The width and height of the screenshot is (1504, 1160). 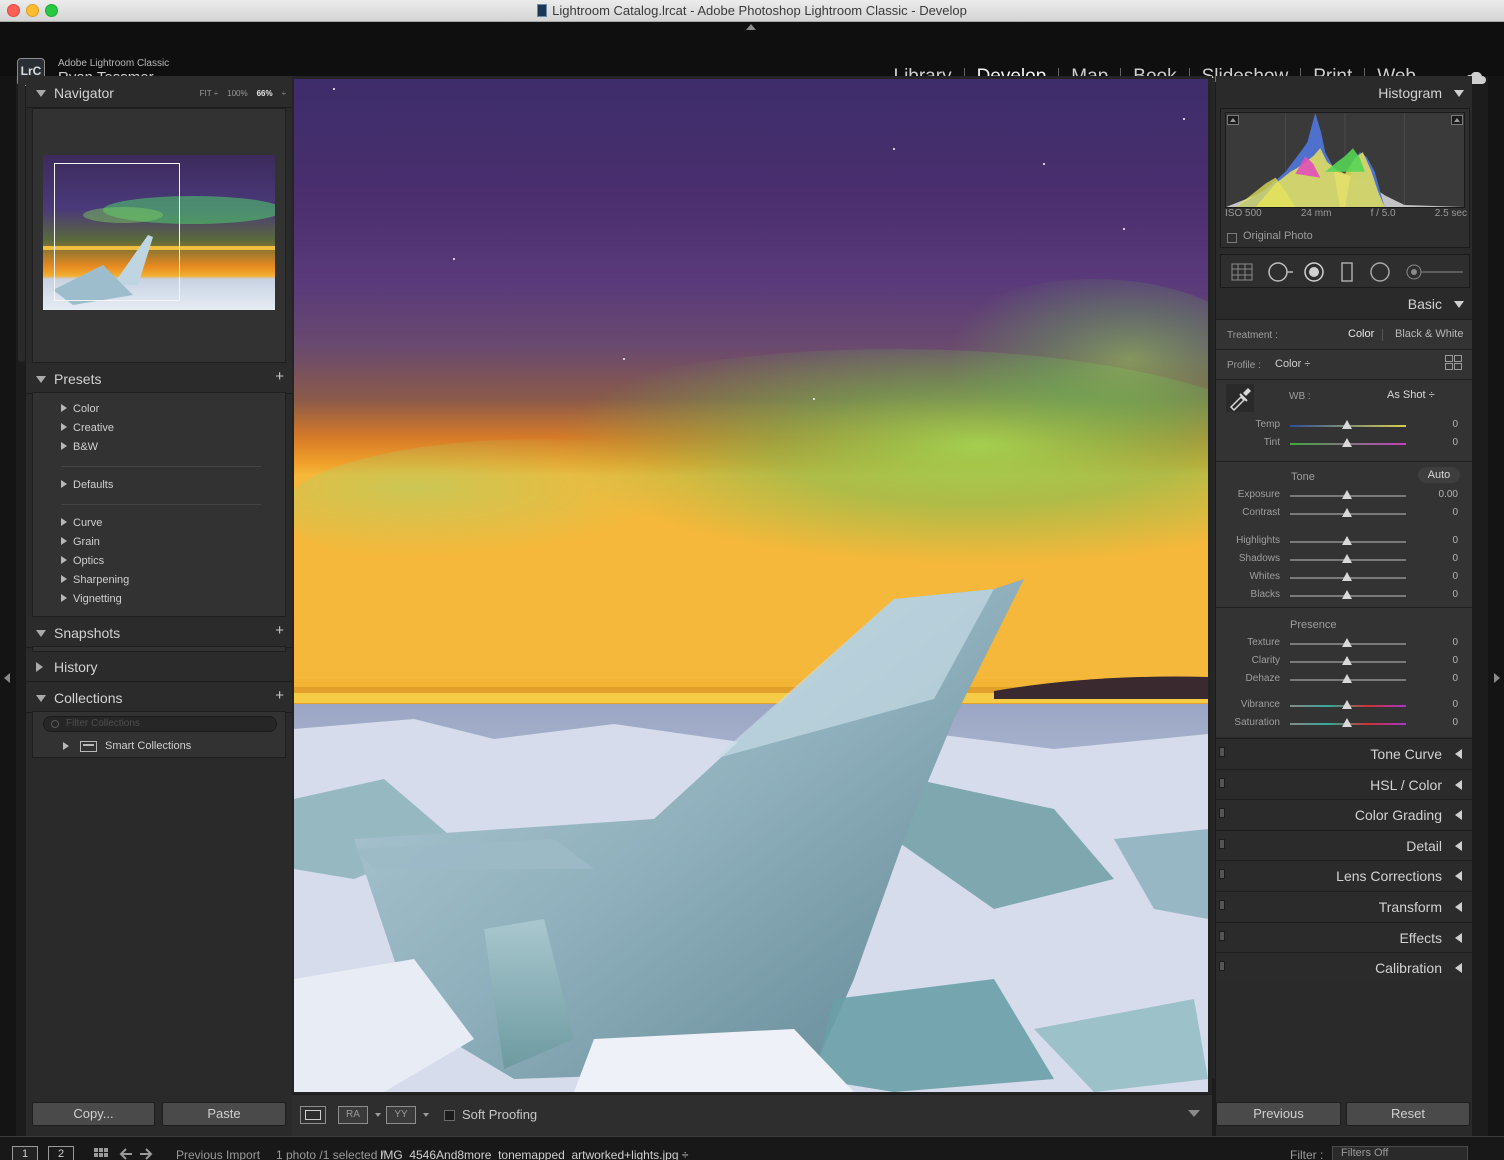 I want to click on panel-transform: Transform, so click(x=1344, y=906).